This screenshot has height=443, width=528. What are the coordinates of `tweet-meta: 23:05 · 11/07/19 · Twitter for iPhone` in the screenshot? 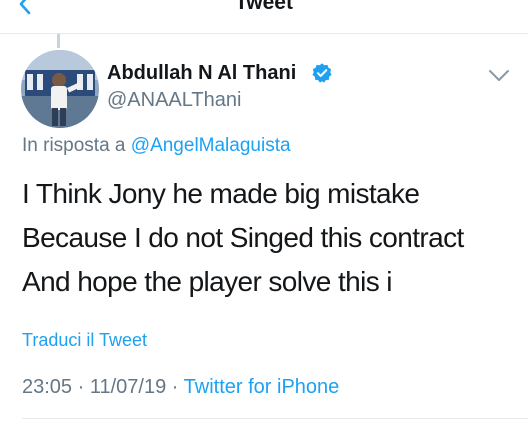 It's located at (180, 387).